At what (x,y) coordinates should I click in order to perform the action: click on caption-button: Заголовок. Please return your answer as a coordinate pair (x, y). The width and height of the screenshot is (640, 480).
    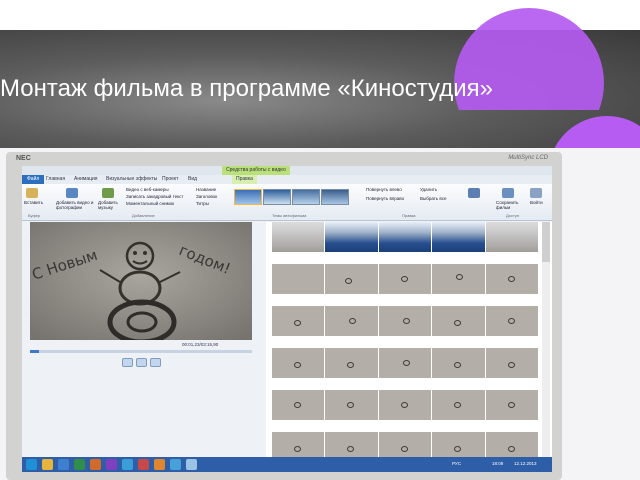
    Looking at the image, I should click on (206, 196).